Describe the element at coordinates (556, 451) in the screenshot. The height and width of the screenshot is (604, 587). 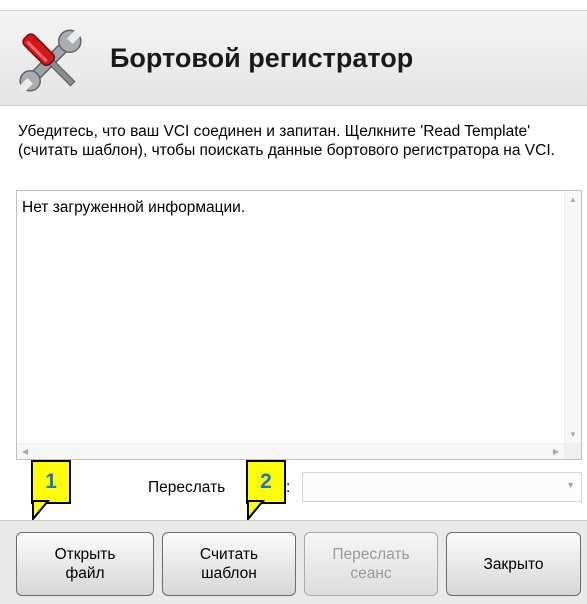
I see `scroll-right-icon: ▶` at that location.